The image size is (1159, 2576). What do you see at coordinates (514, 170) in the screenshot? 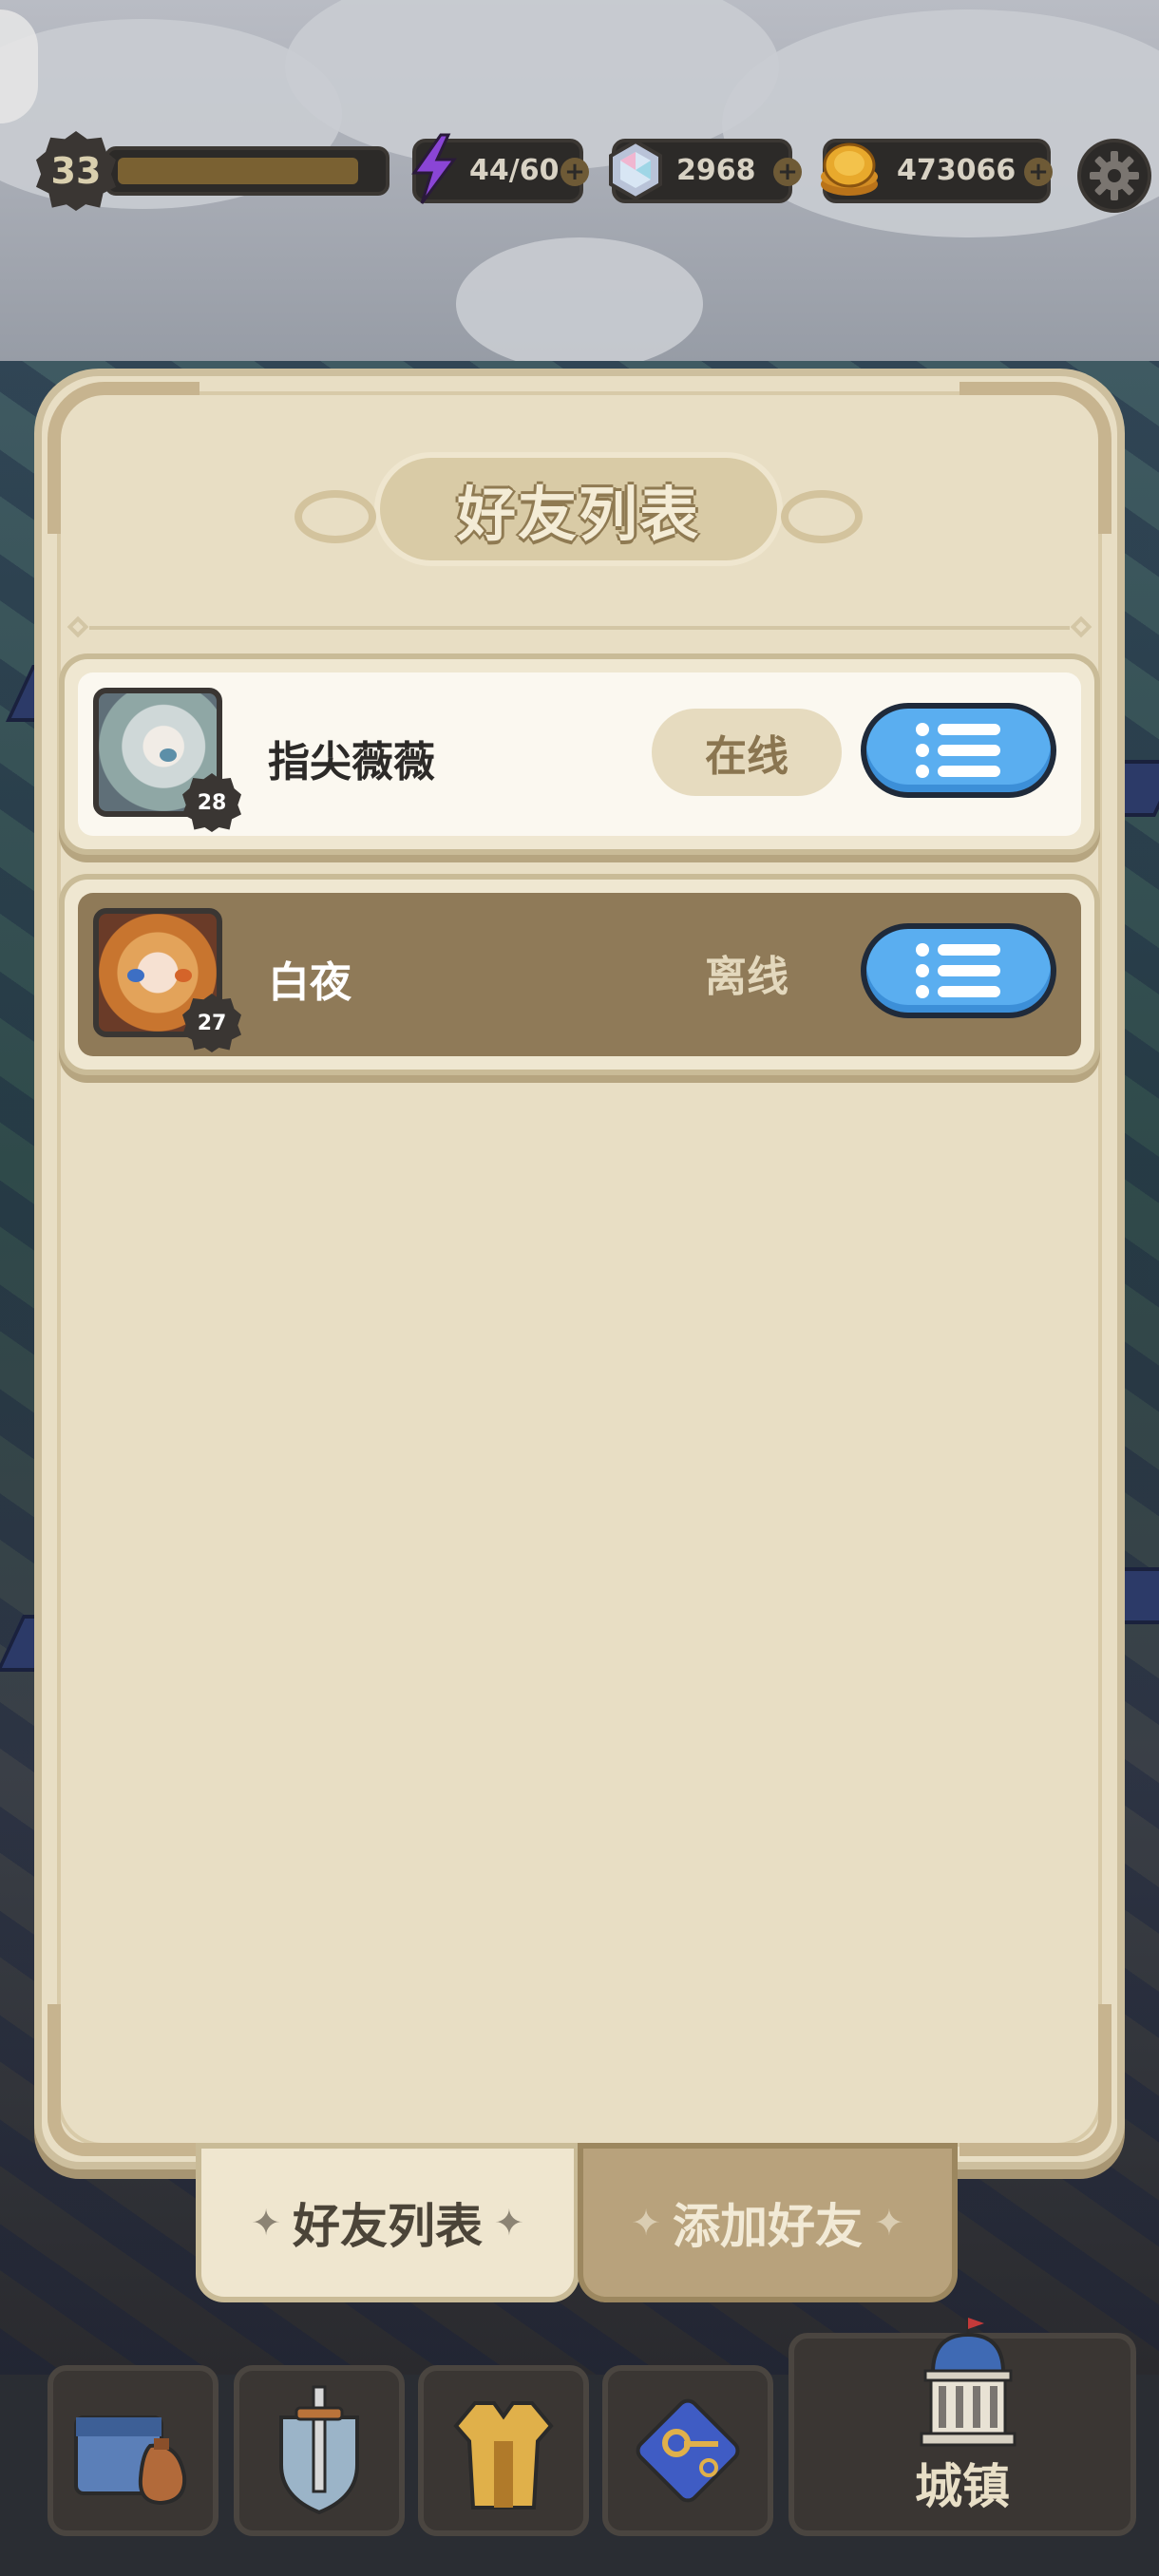
I see `energy-value: 44/60` at bounding box center [514, 170].